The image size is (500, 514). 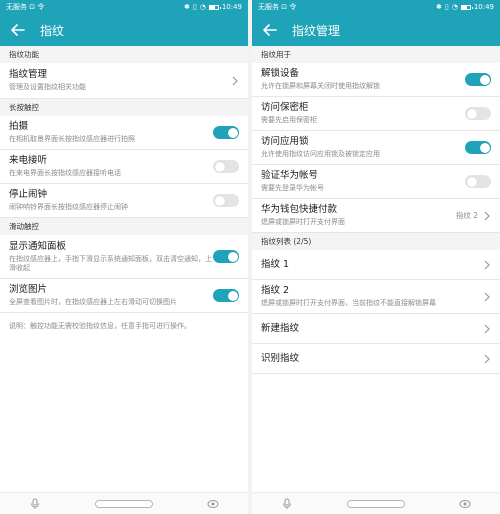 I want to click on row-subtitle: 闹钟响铃界面长按指纹感应器停止闹钟, so click(x=68, y=207).